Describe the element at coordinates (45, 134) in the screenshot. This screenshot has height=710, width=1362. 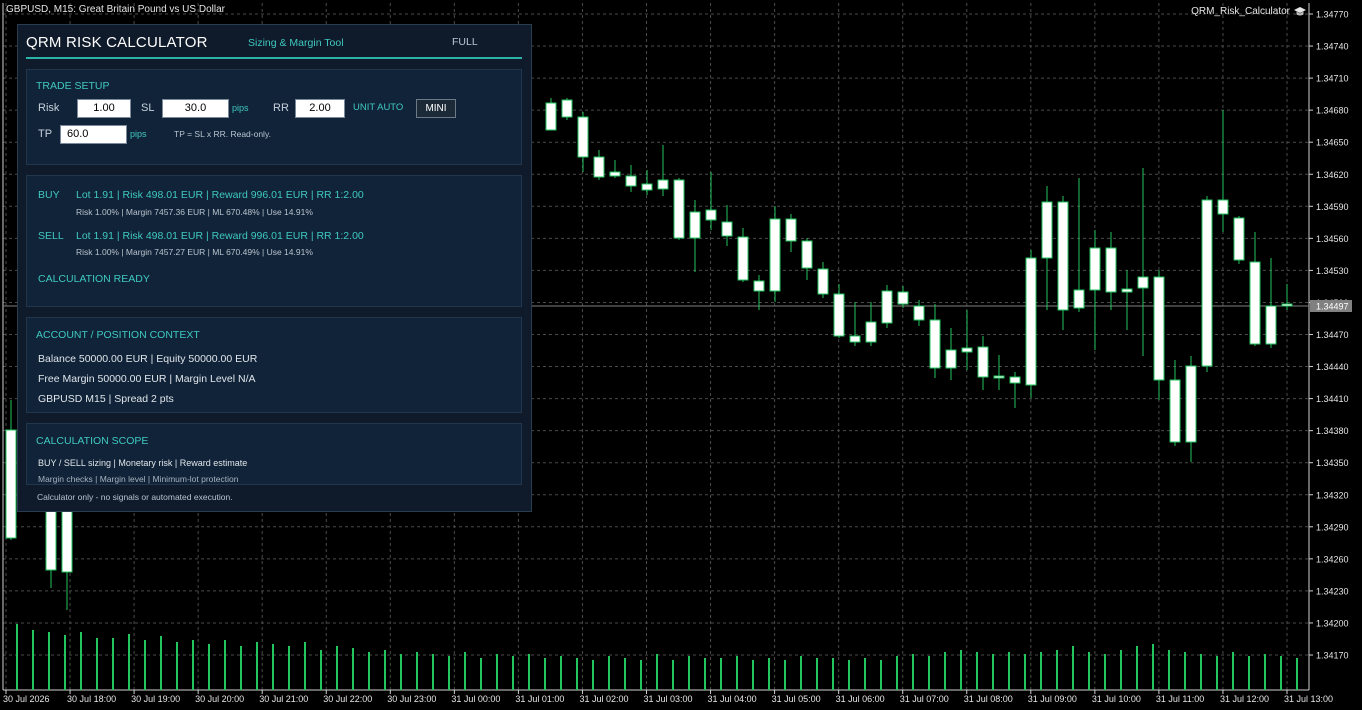
I see `tp-label: TP` at that location.